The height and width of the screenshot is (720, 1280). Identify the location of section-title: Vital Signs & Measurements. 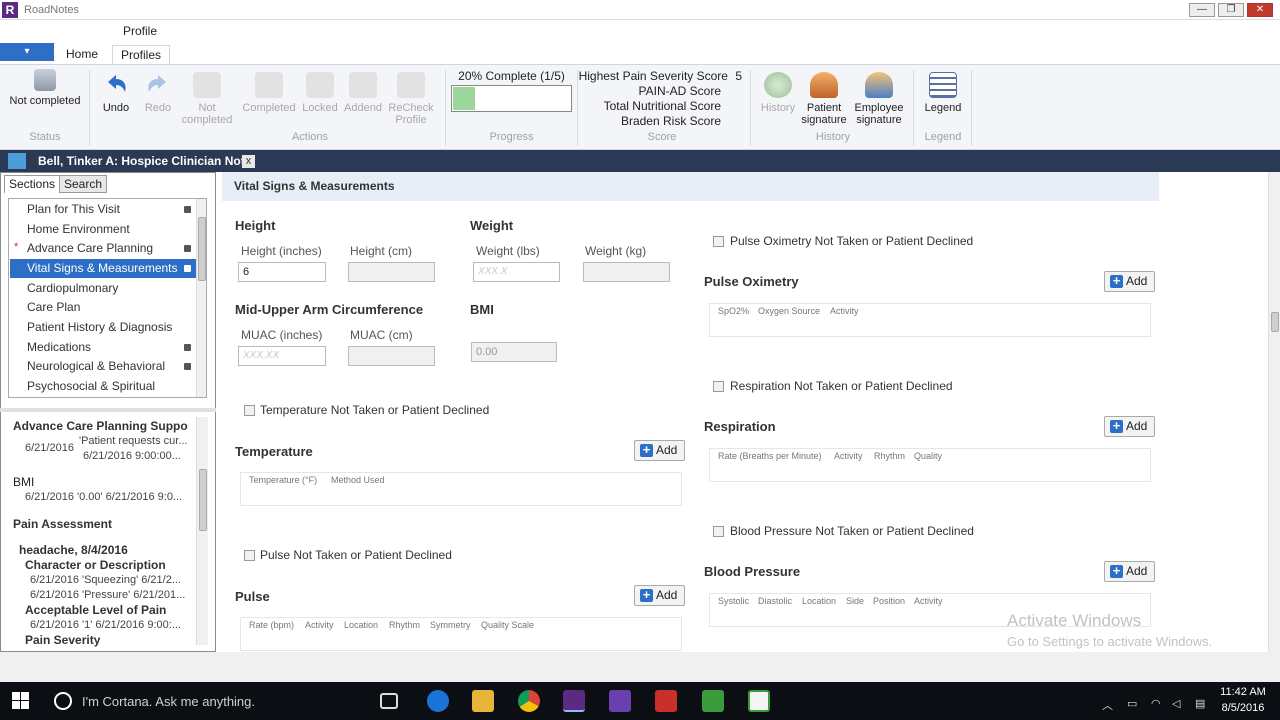
(314, 186).